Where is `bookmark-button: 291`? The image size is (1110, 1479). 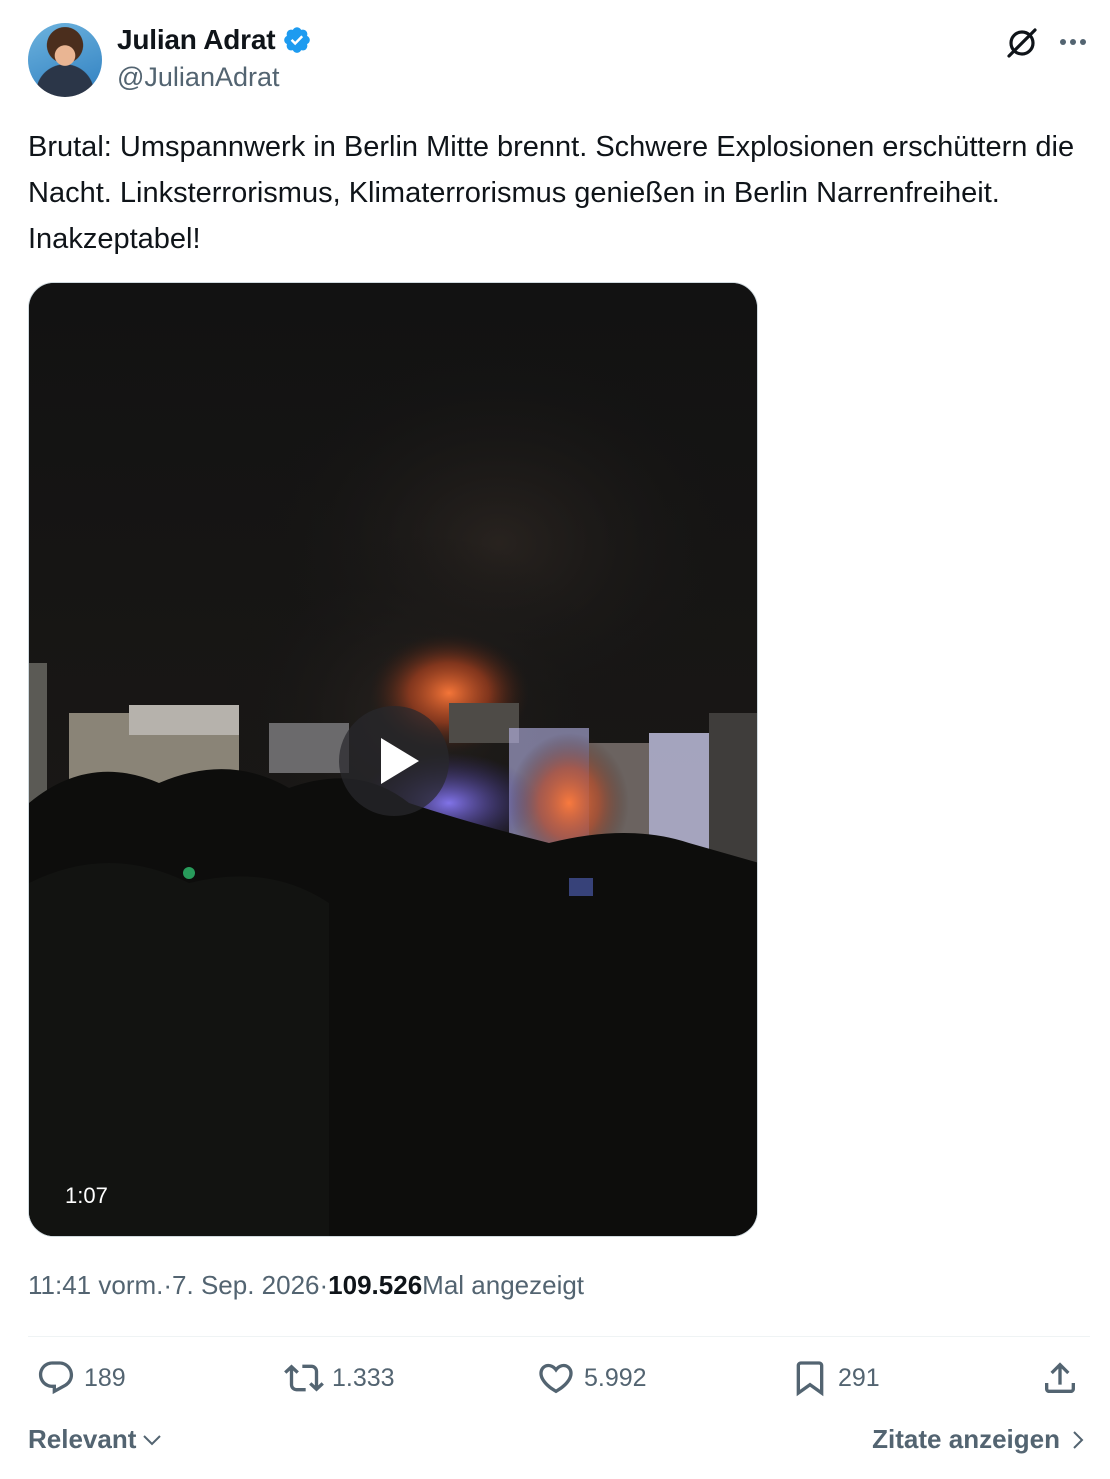 bookmark-button: 291 is located at coordinates (835, 1378).